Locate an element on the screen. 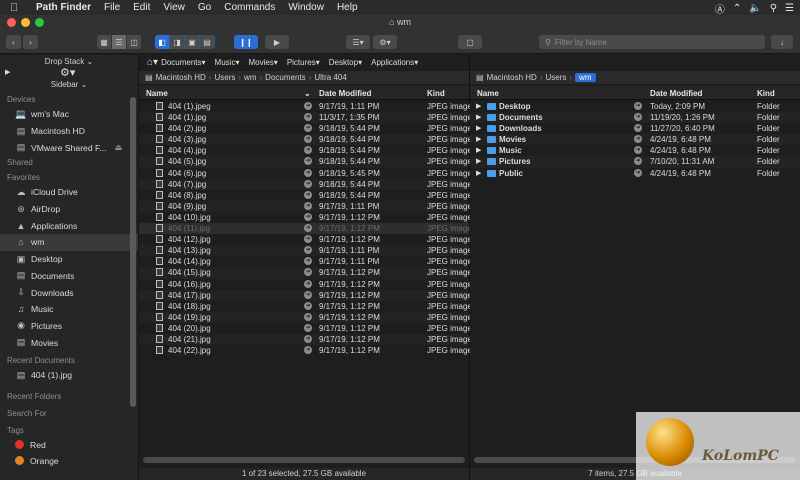 The width and height of the screenshot is (800, 480). wifi-icon: ⌃ is located at coordinates (737, 8).